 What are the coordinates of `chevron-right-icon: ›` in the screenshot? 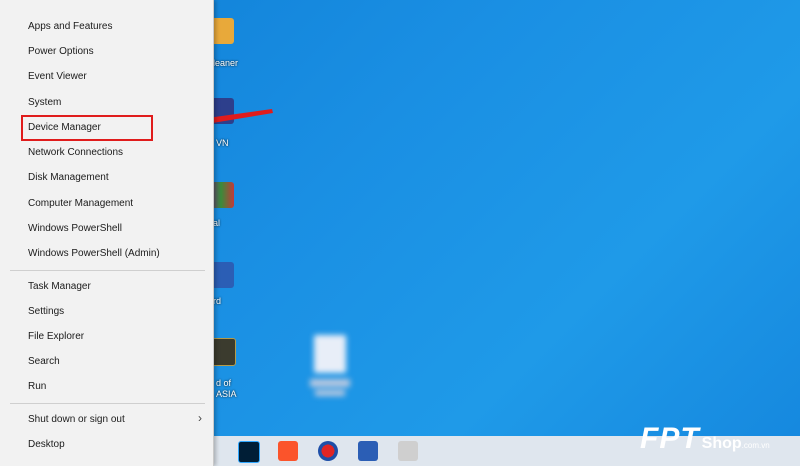 It's located at (200, 418).